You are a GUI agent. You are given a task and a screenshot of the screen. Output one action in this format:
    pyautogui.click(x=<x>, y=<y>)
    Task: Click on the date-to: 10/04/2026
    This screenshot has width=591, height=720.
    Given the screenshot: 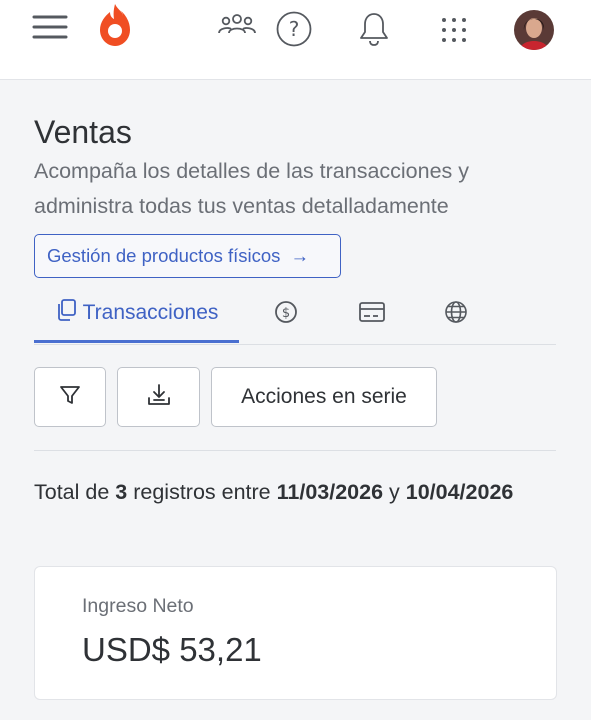 What is the action you would take?
    pyautogui.click(x=459, y=492)
    